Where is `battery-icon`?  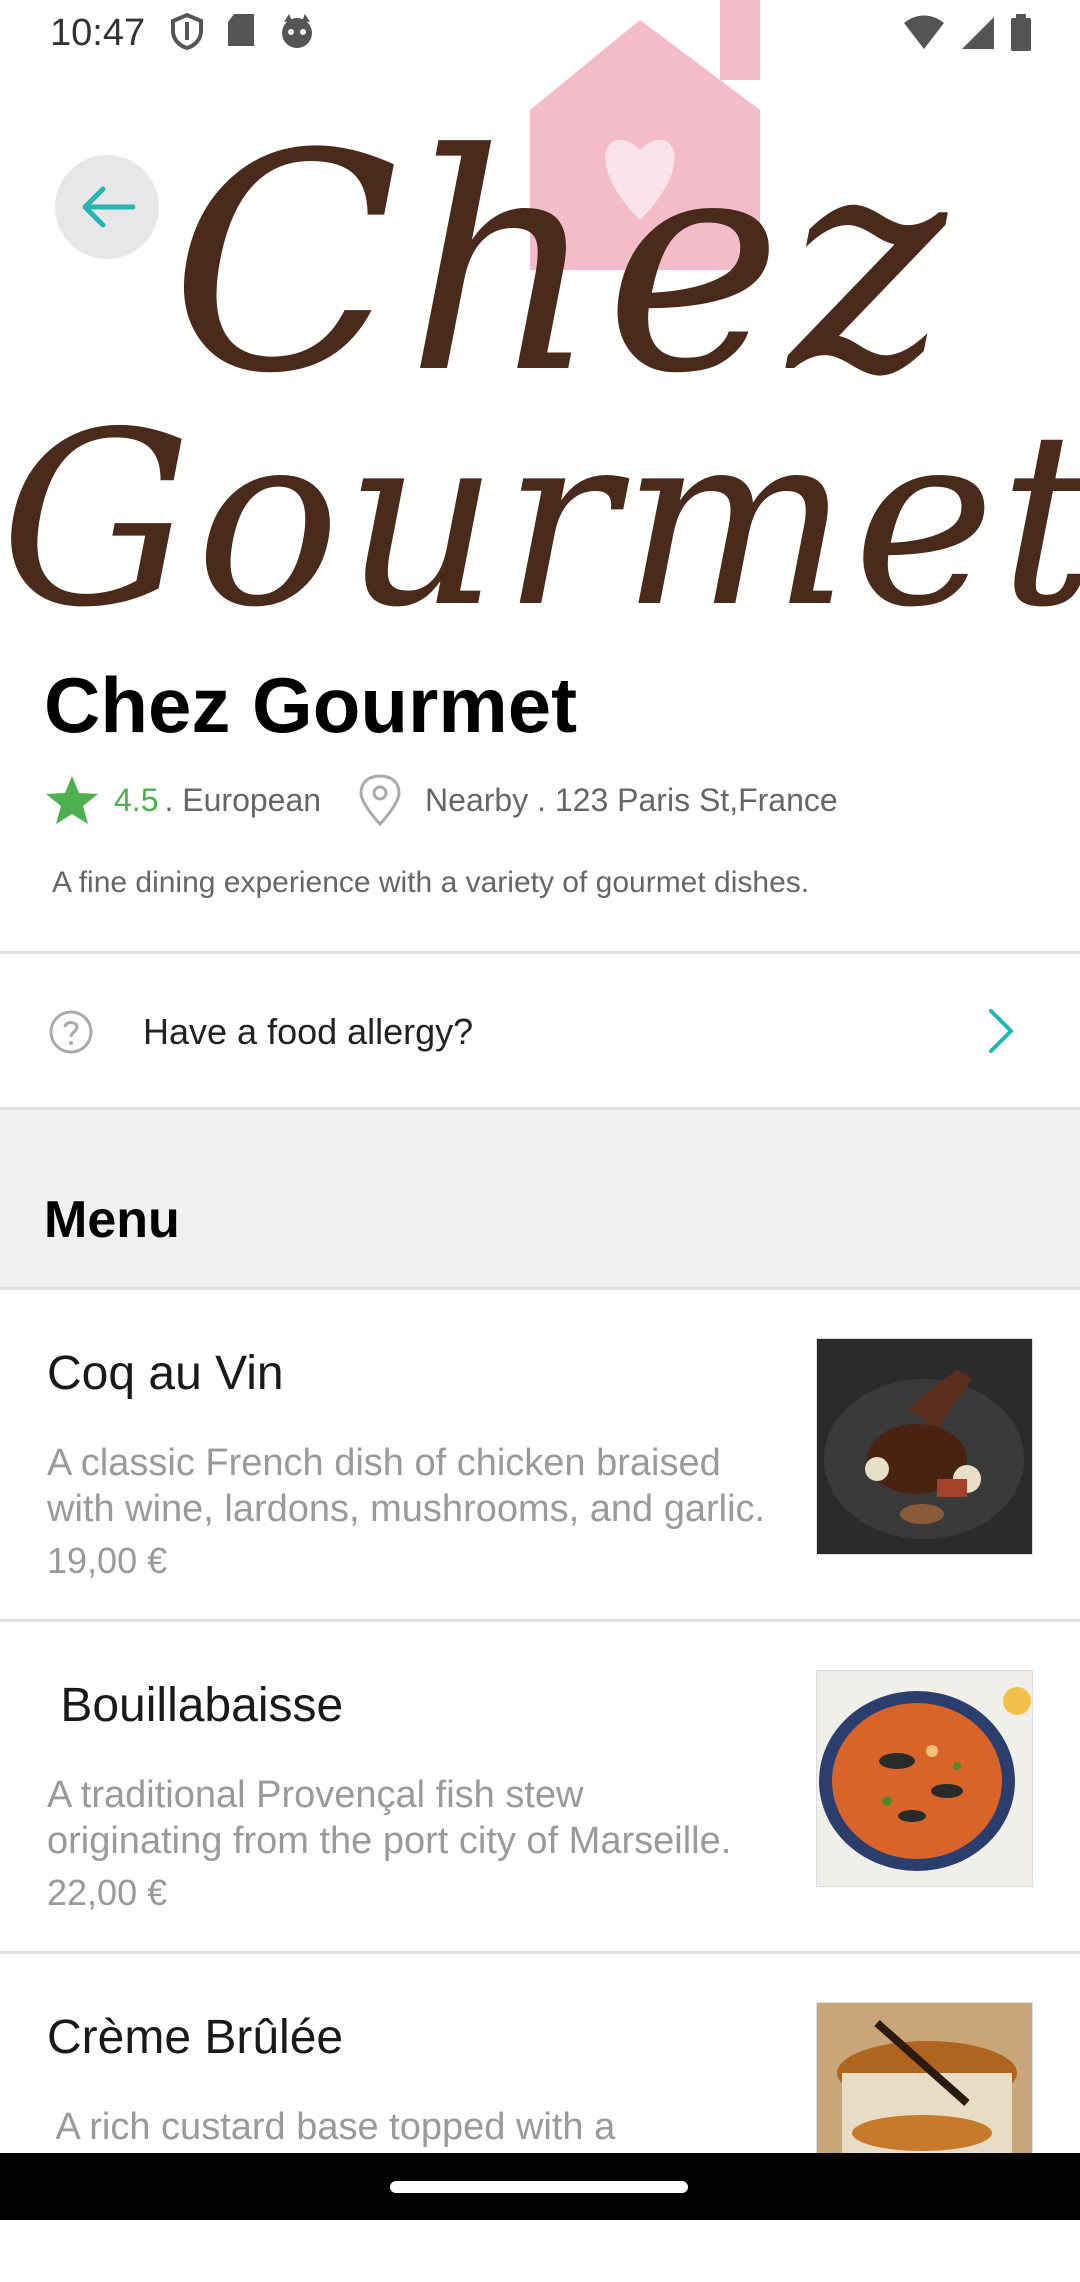
battery-icon is located at coordinates (1021, 32).